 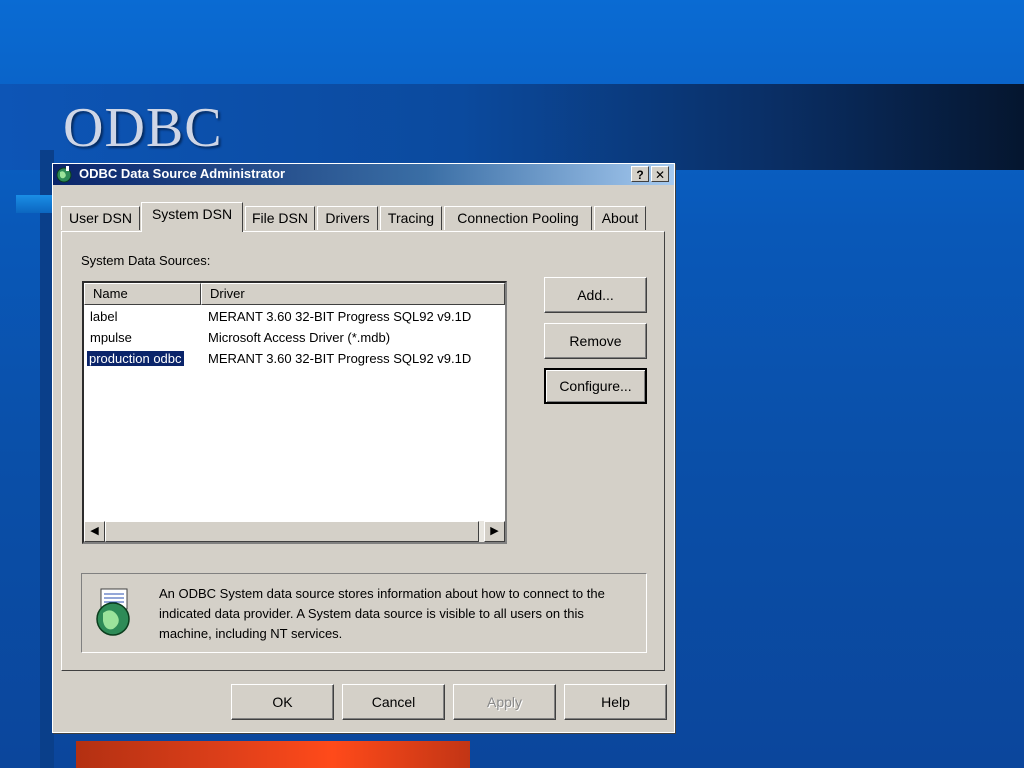 What do you see at coordinates (620, 218) in the screenshot?
I see `tab-about: About` at bounding box center [620, 218].